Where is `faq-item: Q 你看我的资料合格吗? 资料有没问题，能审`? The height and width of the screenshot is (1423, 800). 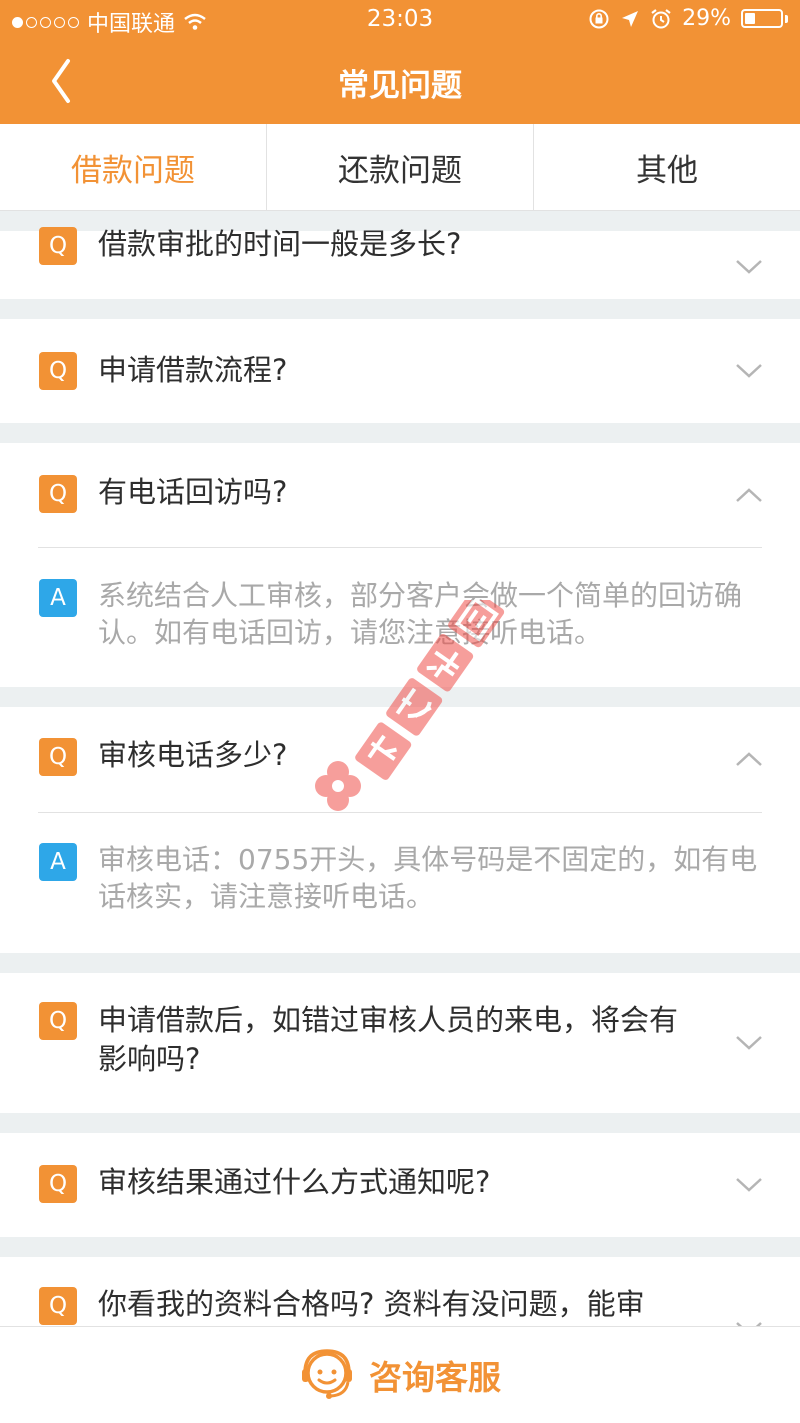 faq-item: Q 你看我的资料合格吗? 资料有没问题，能审 is located at coordinates (400, 1291).